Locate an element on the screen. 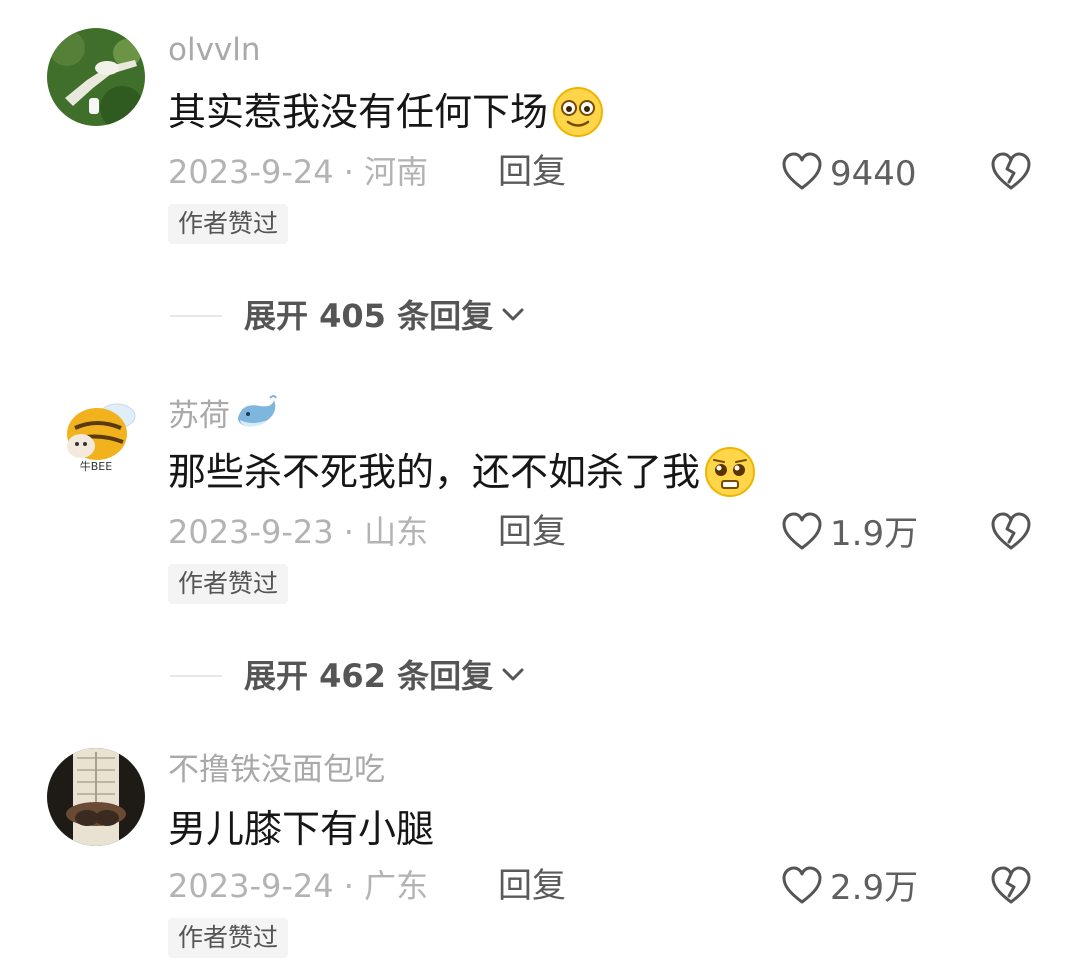 Image resolution: width=1080 pixels, height=974 pixels. comment-username: 不撸铁没面包吃 is located at coordinates (276, 770).